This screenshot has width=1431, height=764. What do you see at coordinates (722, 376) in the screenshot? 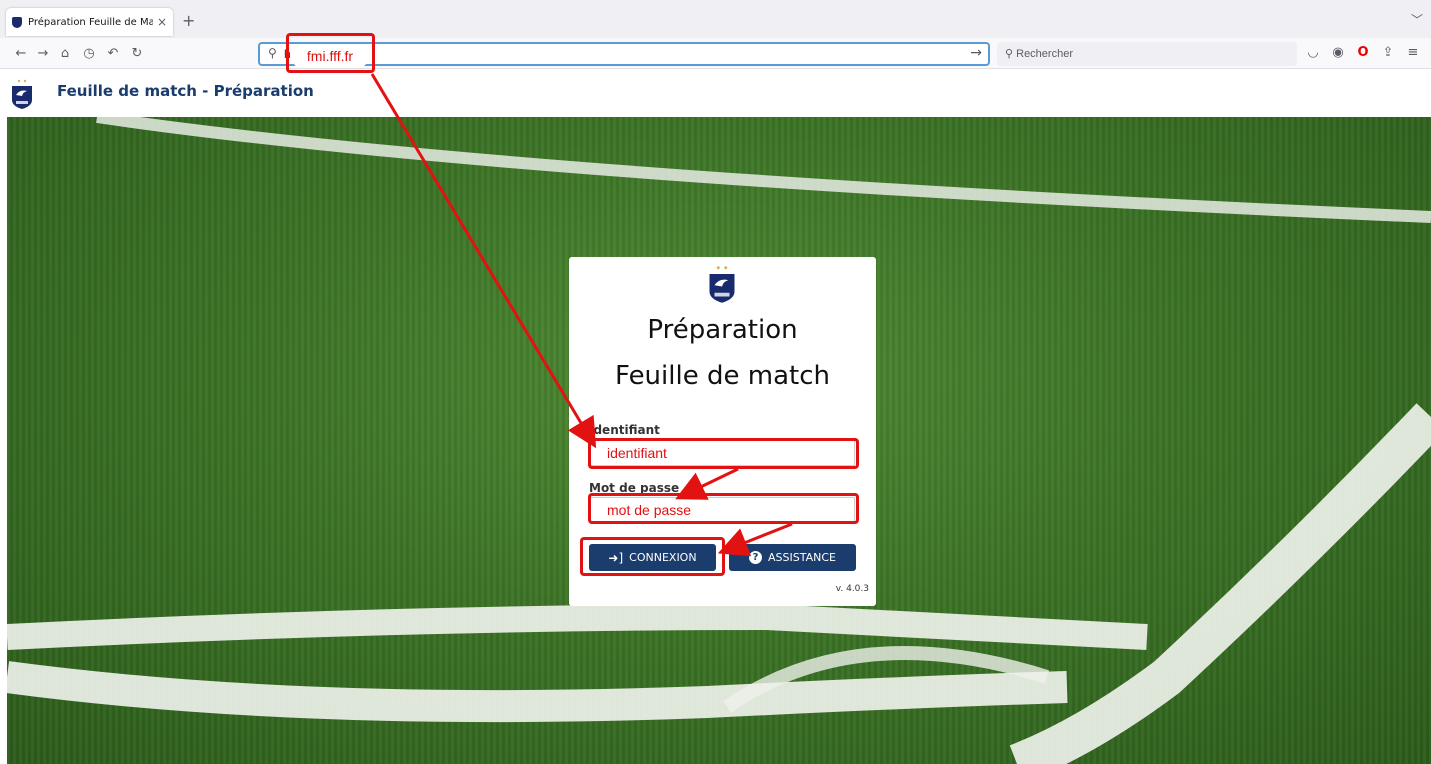
I see `login-title-line2: Feuille de match` at bounding box center [722, 376].